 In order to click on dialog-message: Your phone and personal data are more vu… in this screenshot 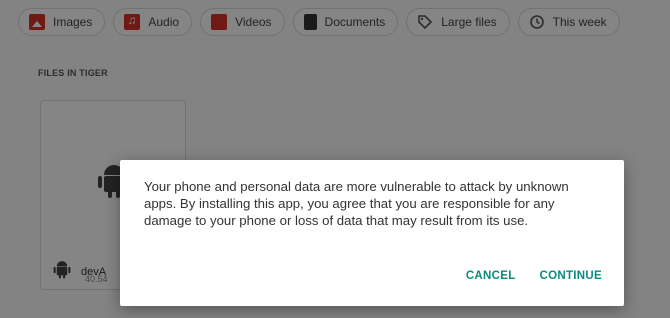, I will do `click(356, 203)`.